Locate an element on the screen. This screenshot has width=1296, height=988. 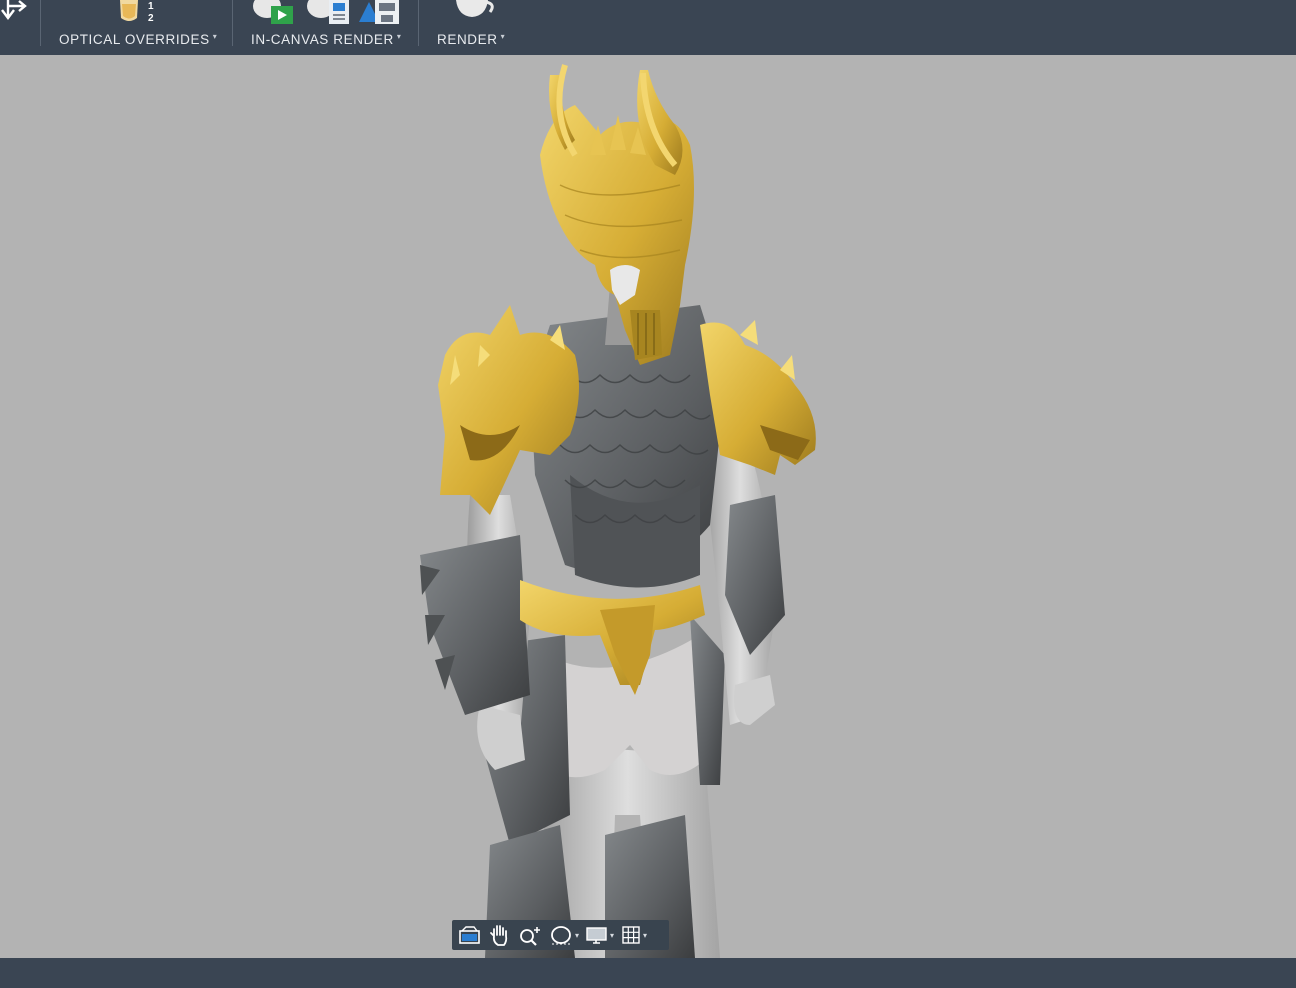
pan-hand-icon is located at coordinates (499, 935).